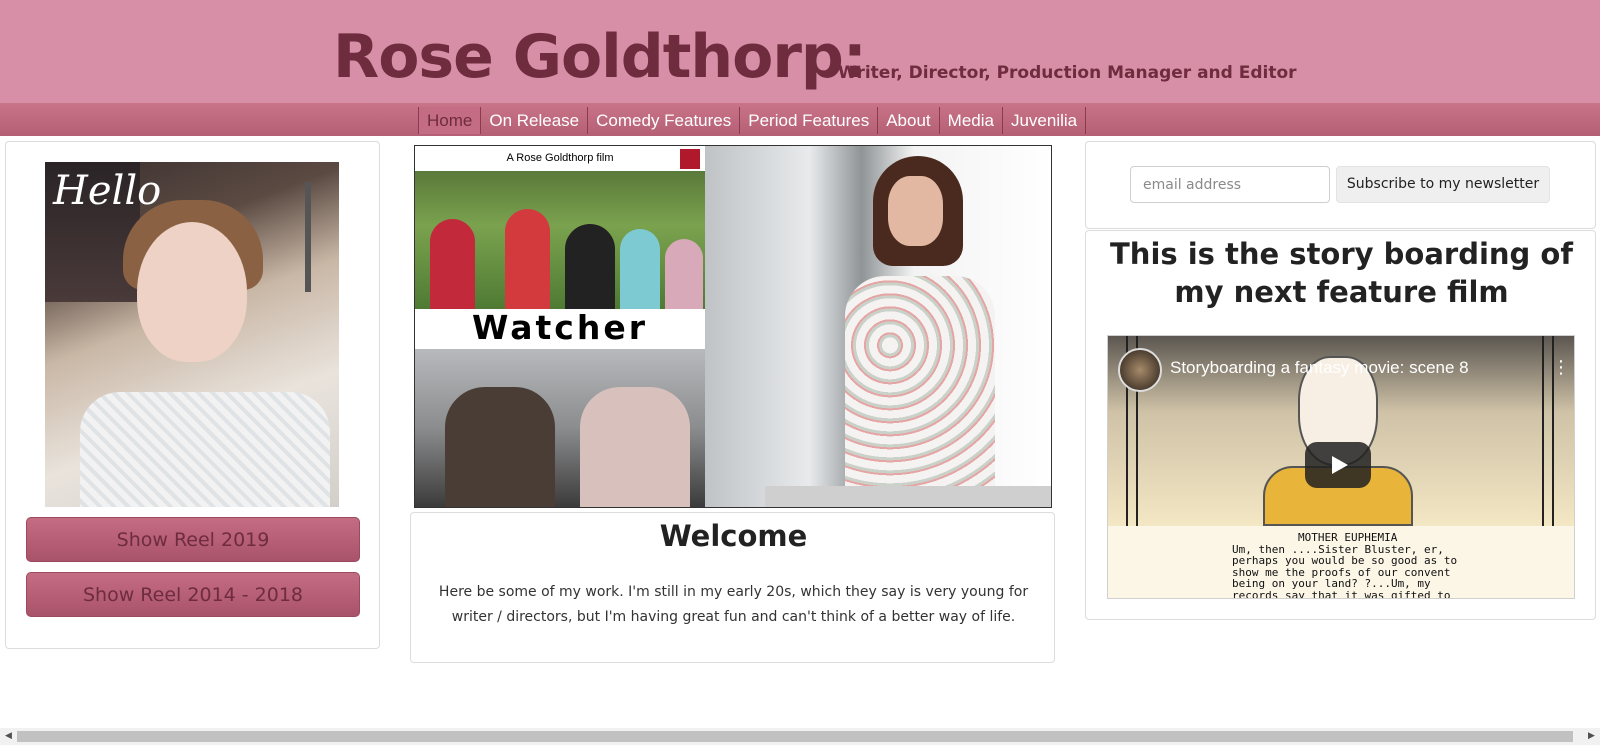 The image size is (1600, 745). I want to click on script-speaker: MOTHER EUPHEMIA, so click(1348, 537).